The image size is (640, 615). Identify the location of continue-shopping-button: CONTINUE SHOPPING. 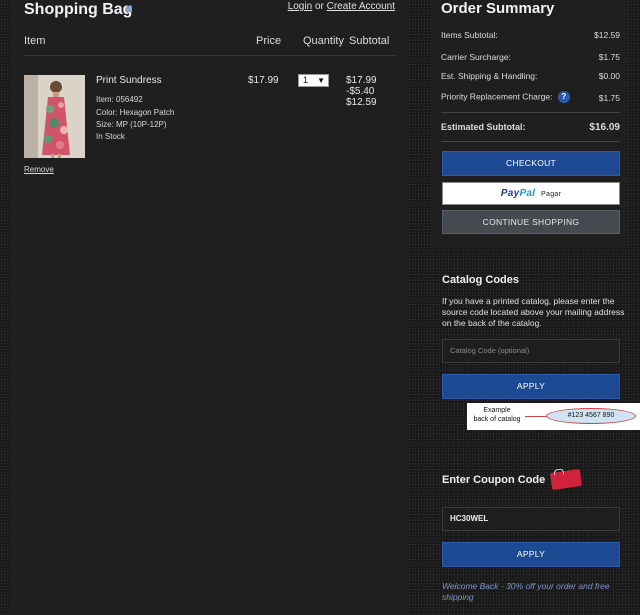
(531, 222).